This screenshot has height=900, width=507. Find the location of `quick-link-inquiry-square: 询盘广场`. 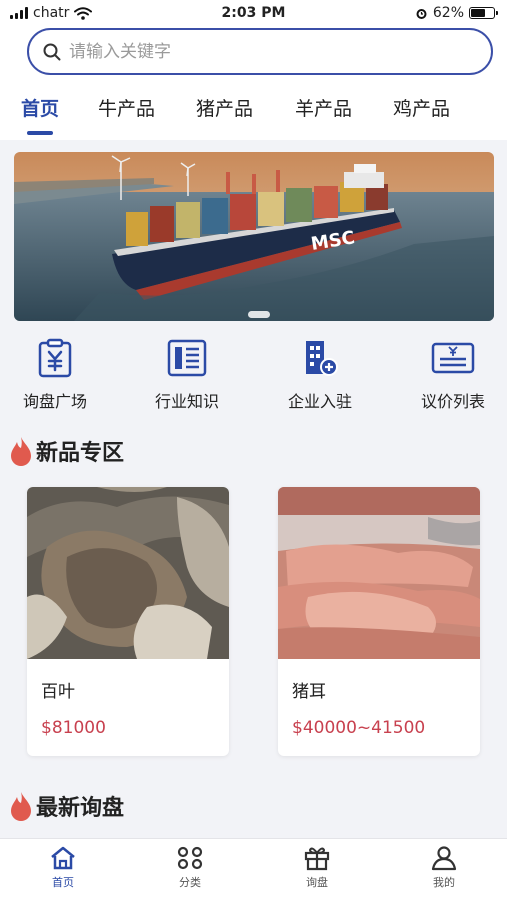

quick-link-inquiry-square: 询盘广场 is located at coordinates (55, 375).